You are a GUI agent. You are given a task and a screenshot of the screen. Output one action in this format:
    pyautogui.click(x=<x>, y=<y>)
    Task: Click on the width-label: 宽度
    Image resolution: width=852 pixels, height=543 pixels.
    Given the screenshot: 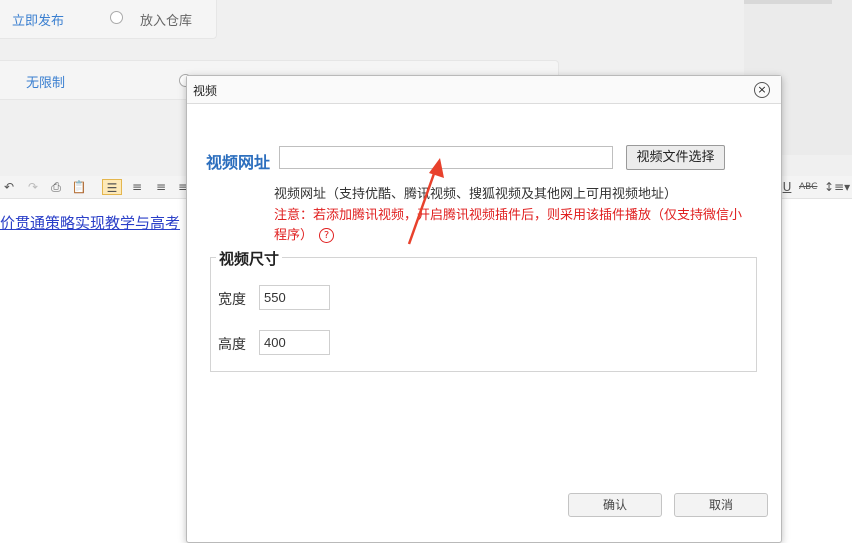 What is the action you would take?
    pyautogui.click(x=232, y=300)
    